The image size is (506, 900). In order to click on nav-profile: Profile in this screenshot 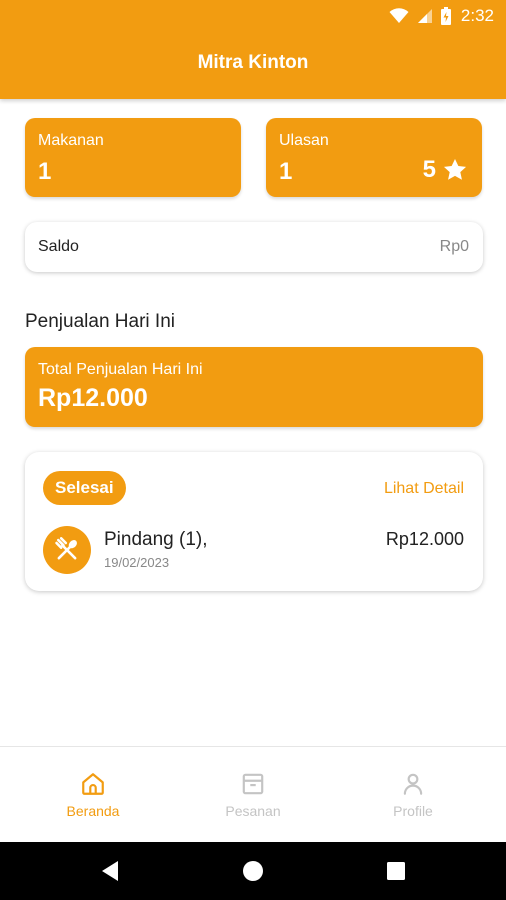, I will do `click(413, 795)`.